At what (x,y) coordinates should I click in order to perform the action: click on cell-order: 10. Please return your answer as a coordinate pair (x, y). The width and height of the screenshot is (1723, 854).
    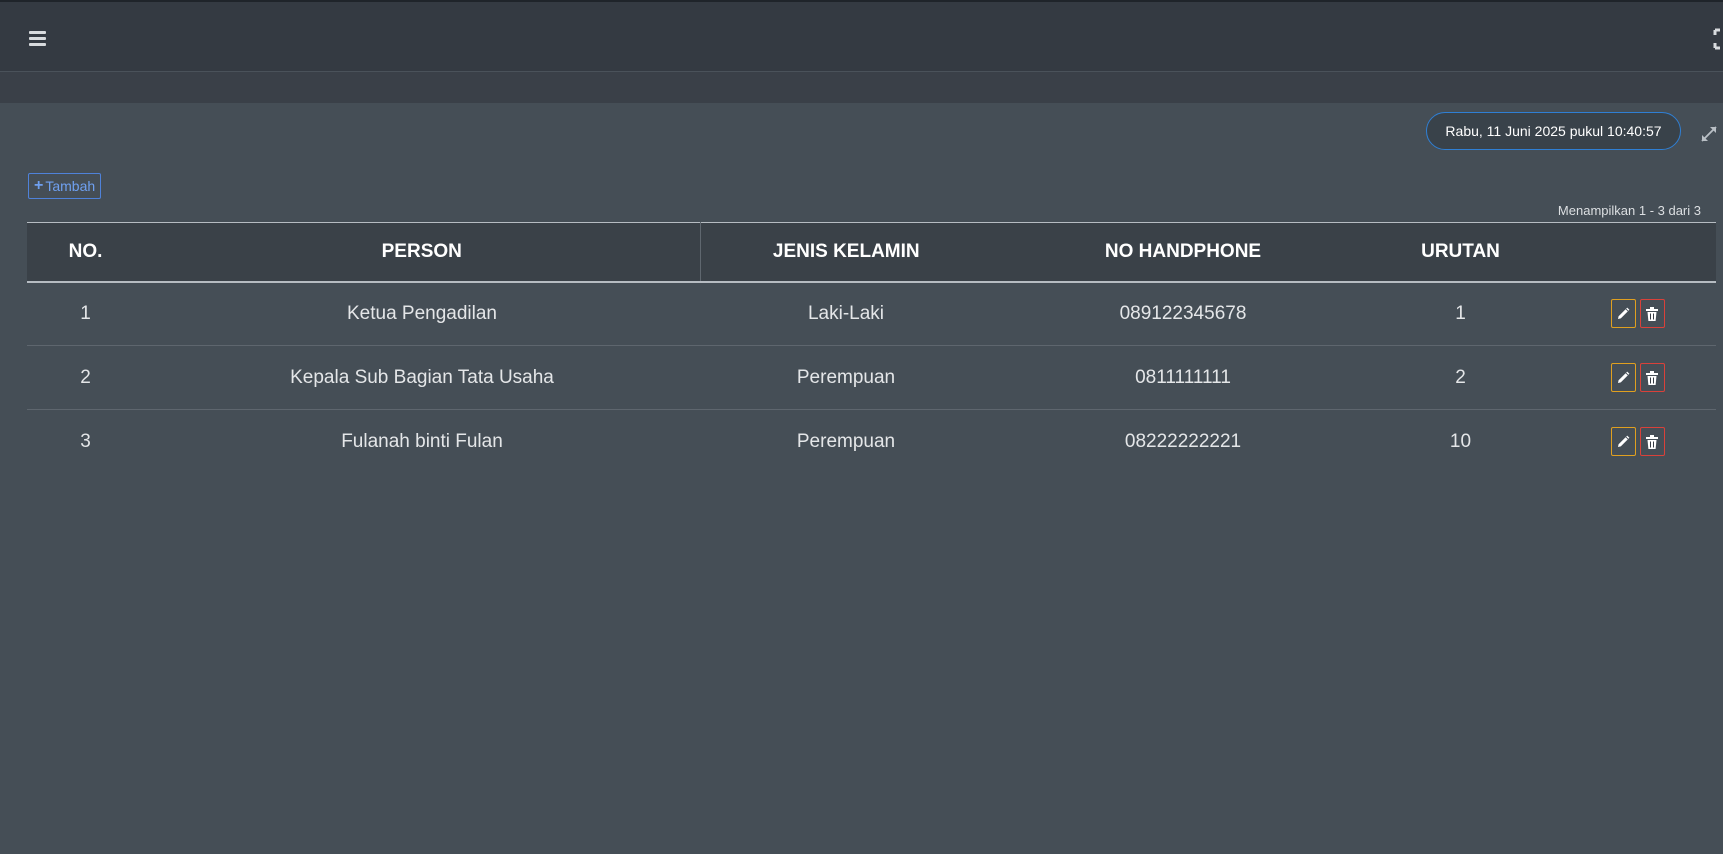
    Looking at the image, I should click on (1460, 441).